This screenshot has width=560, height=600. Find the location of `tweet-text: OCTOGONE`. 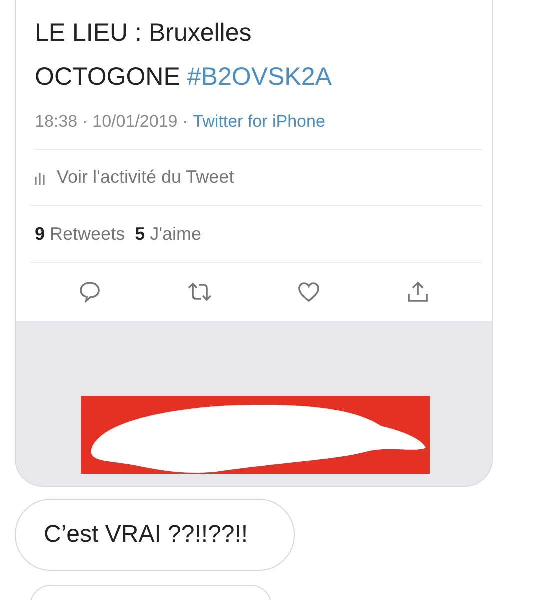

tweet-text: OCTOGONE is located at coordinates (107, 77).